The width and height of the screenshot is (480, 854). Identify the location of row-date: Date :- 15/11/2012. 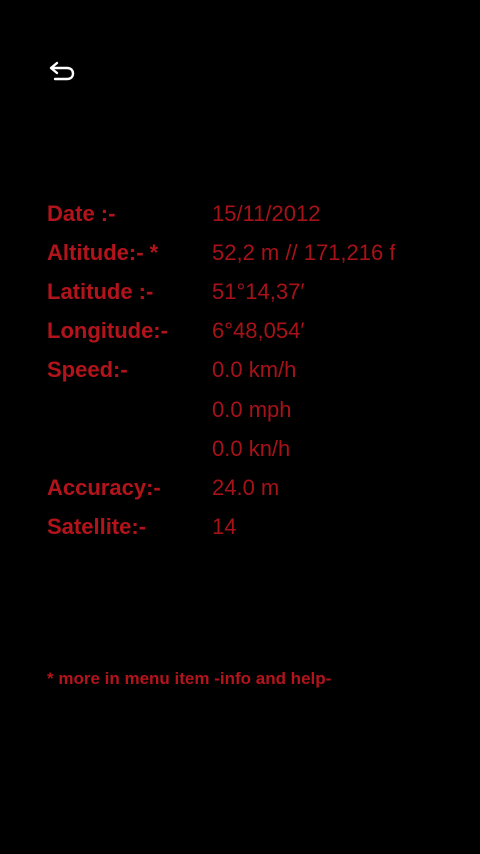
(257, 213).